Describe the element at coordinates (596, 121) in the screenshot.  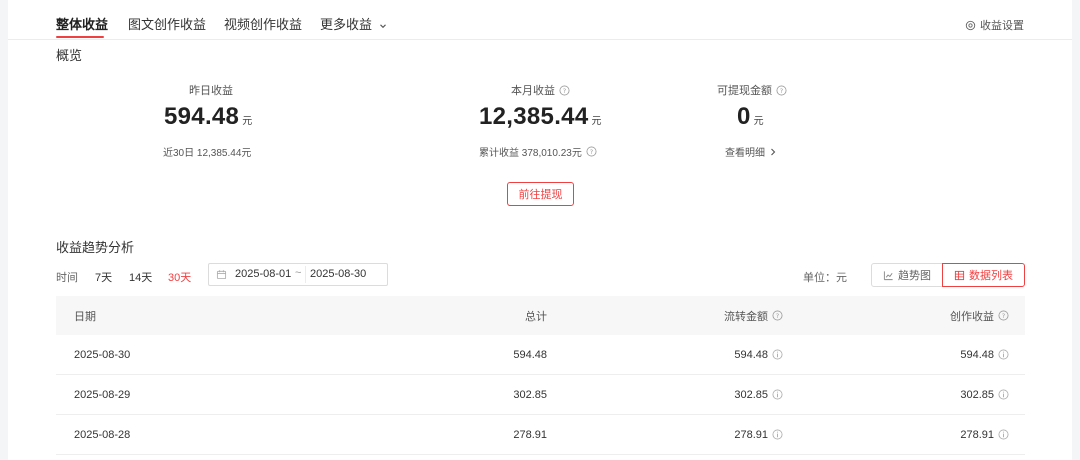
I see `month-income-unit: 元` at that location.